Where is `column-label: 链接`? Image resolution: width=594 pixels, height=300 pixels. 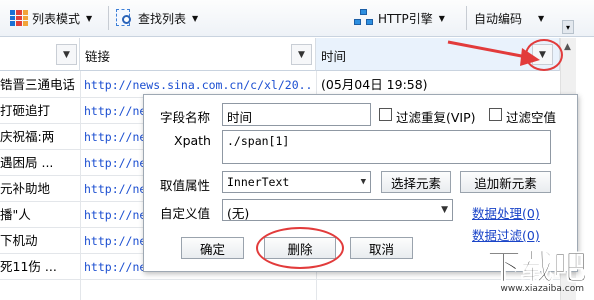
column-label: 链接 is located at coordinates (98, 56).